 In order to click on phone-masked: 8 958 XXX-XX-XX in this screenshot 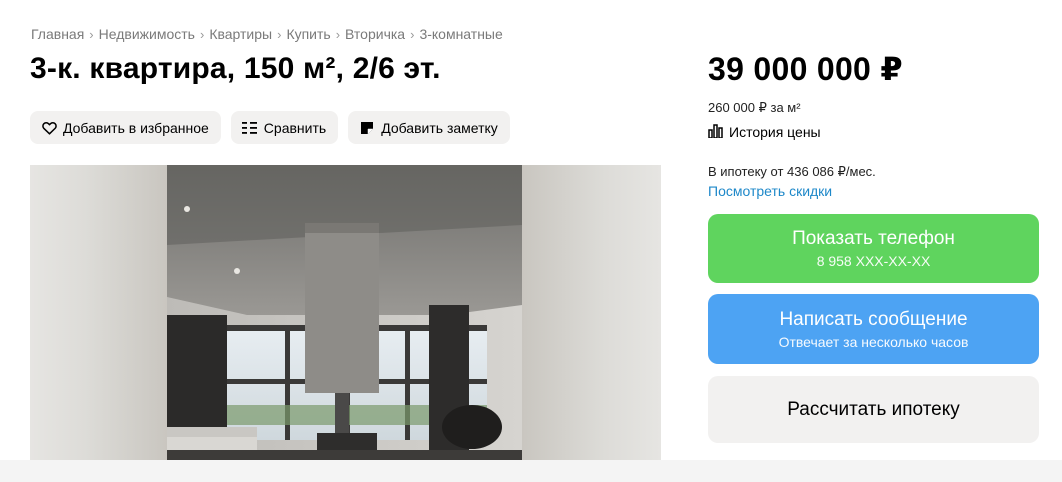, I will do `click(873, 261)`.